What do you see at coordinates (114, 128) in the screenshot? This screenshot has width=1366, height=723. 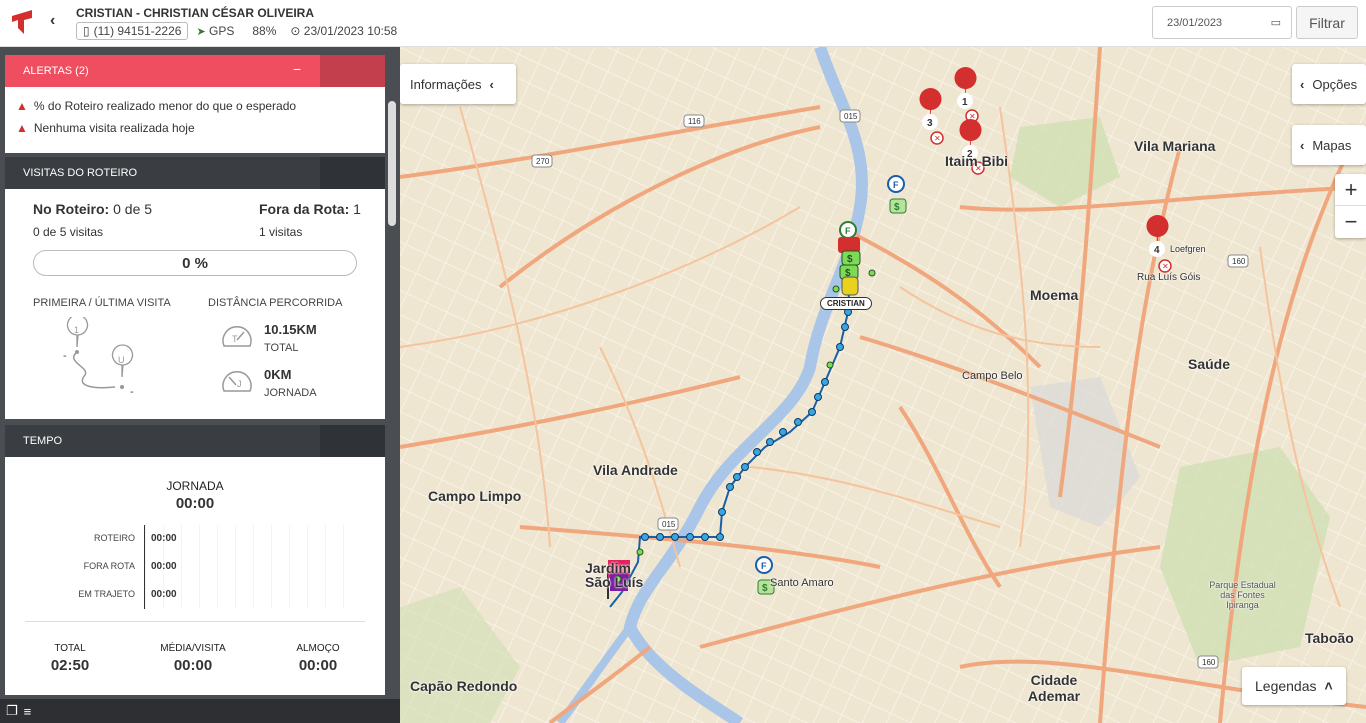 I see `alert-text: Nenhuma visita realizada hoje` at bounding box center [114, 128].